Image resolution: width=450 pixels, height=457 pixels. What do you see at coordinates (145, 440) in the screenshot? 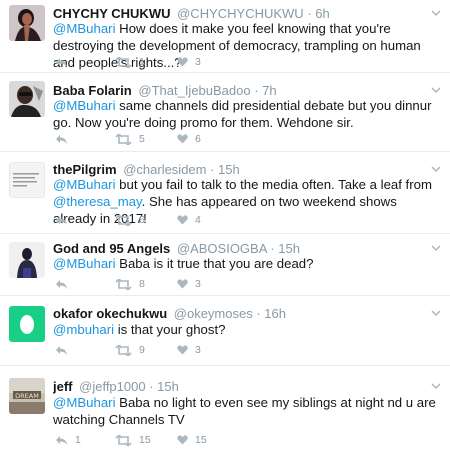
I see `retweet-count: 15` at bounding box center [145, 440].